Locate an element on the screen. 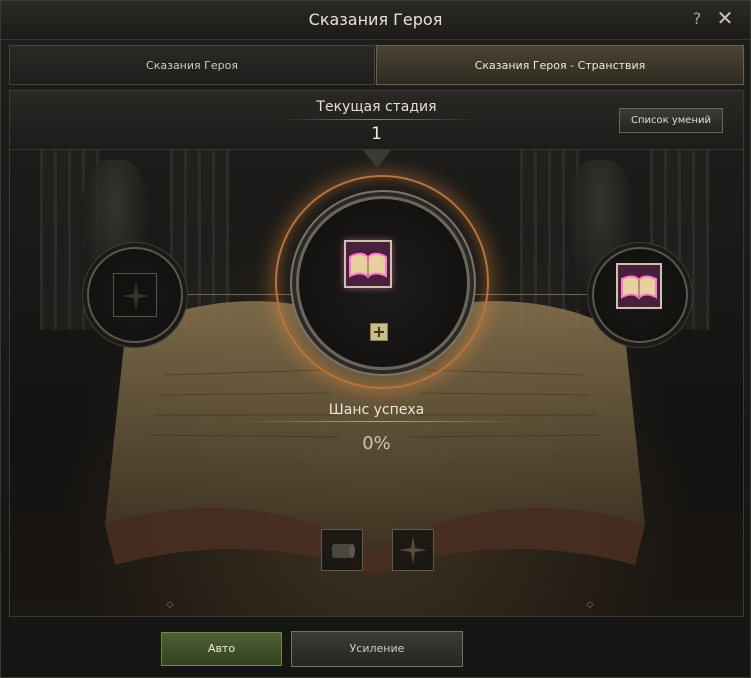 Image resolution: width=751 pixels, height=678 pixels. enhance-button: Усиление is located at coordinates (377, 649).